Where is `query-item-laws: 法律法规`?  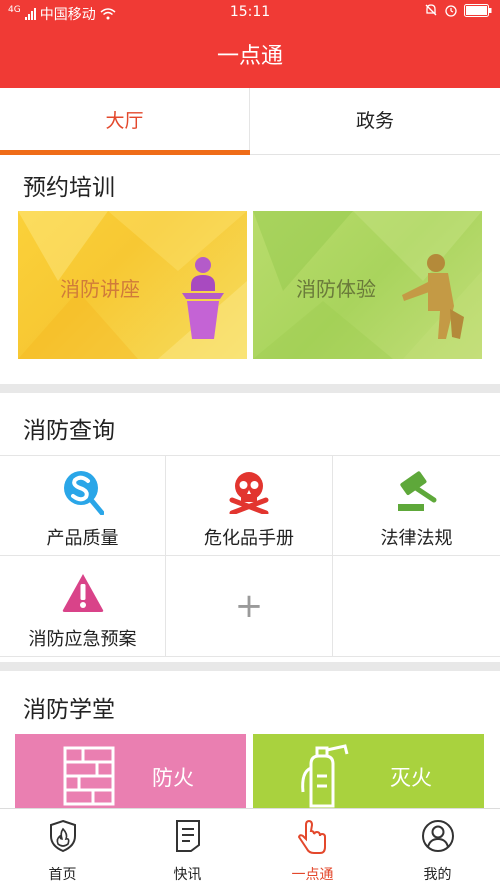 query-item-laws: 法律法规 is located at coordinates (416, 505).